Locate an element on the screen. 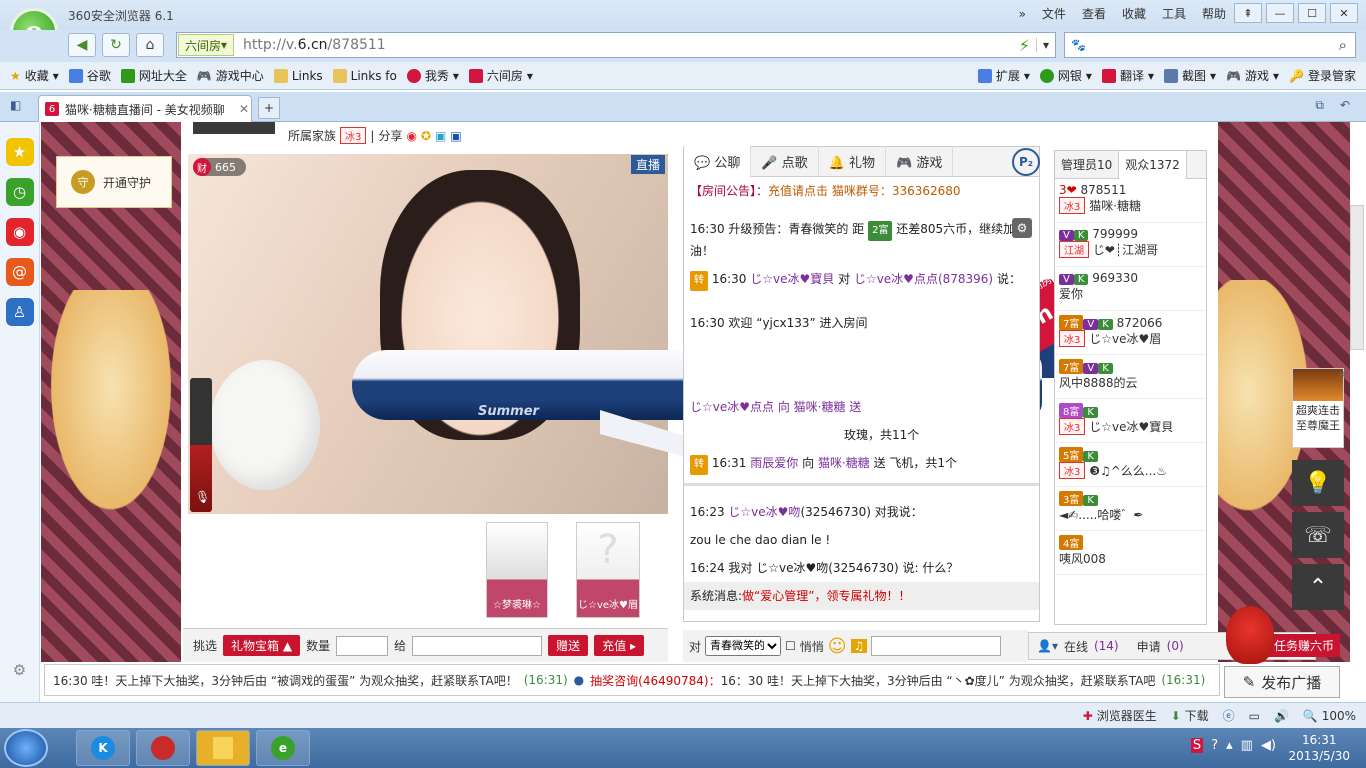 This screenshot has width=1366, height=768. settings-gear-icon: ⚙ is located at coordinates (20, 670).